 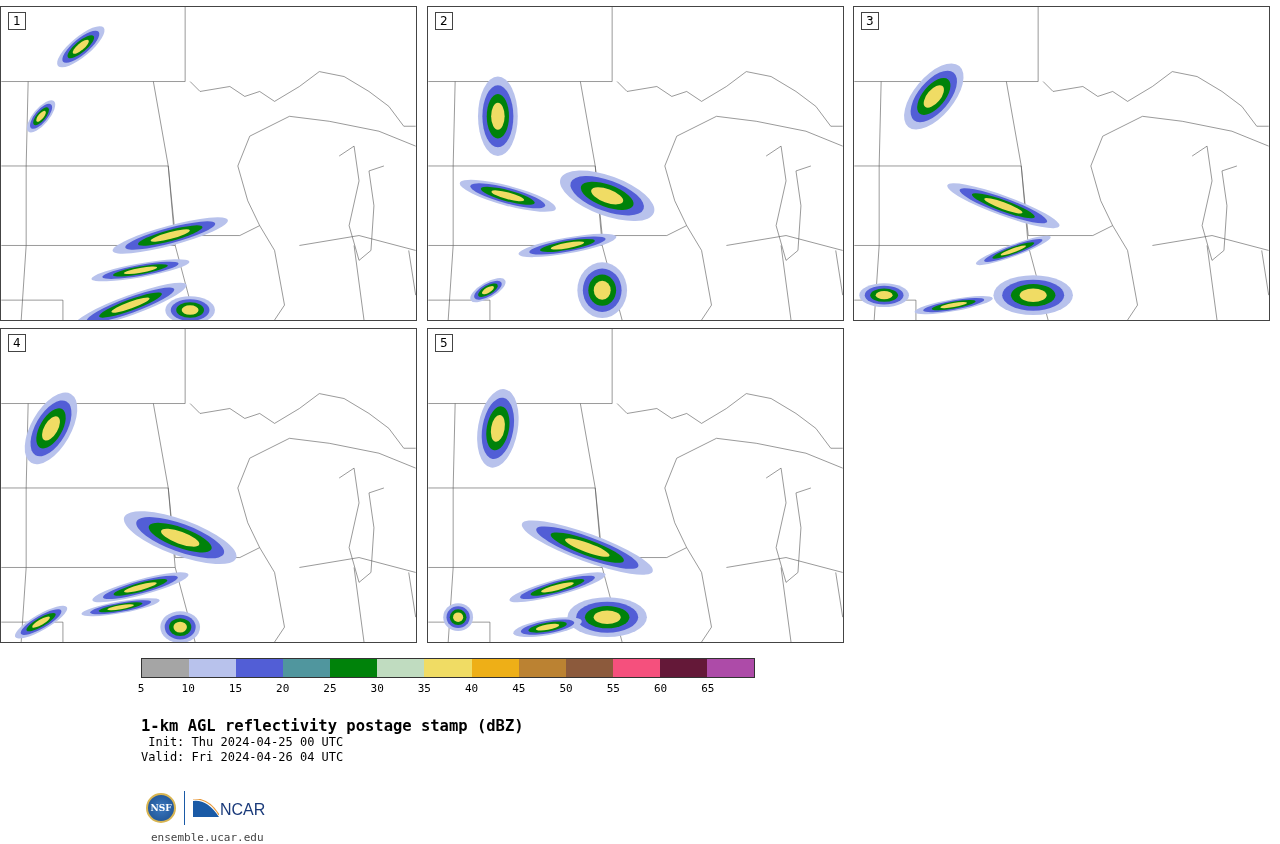 I want to click on tick-label: 50, so click(x=566, y=688).